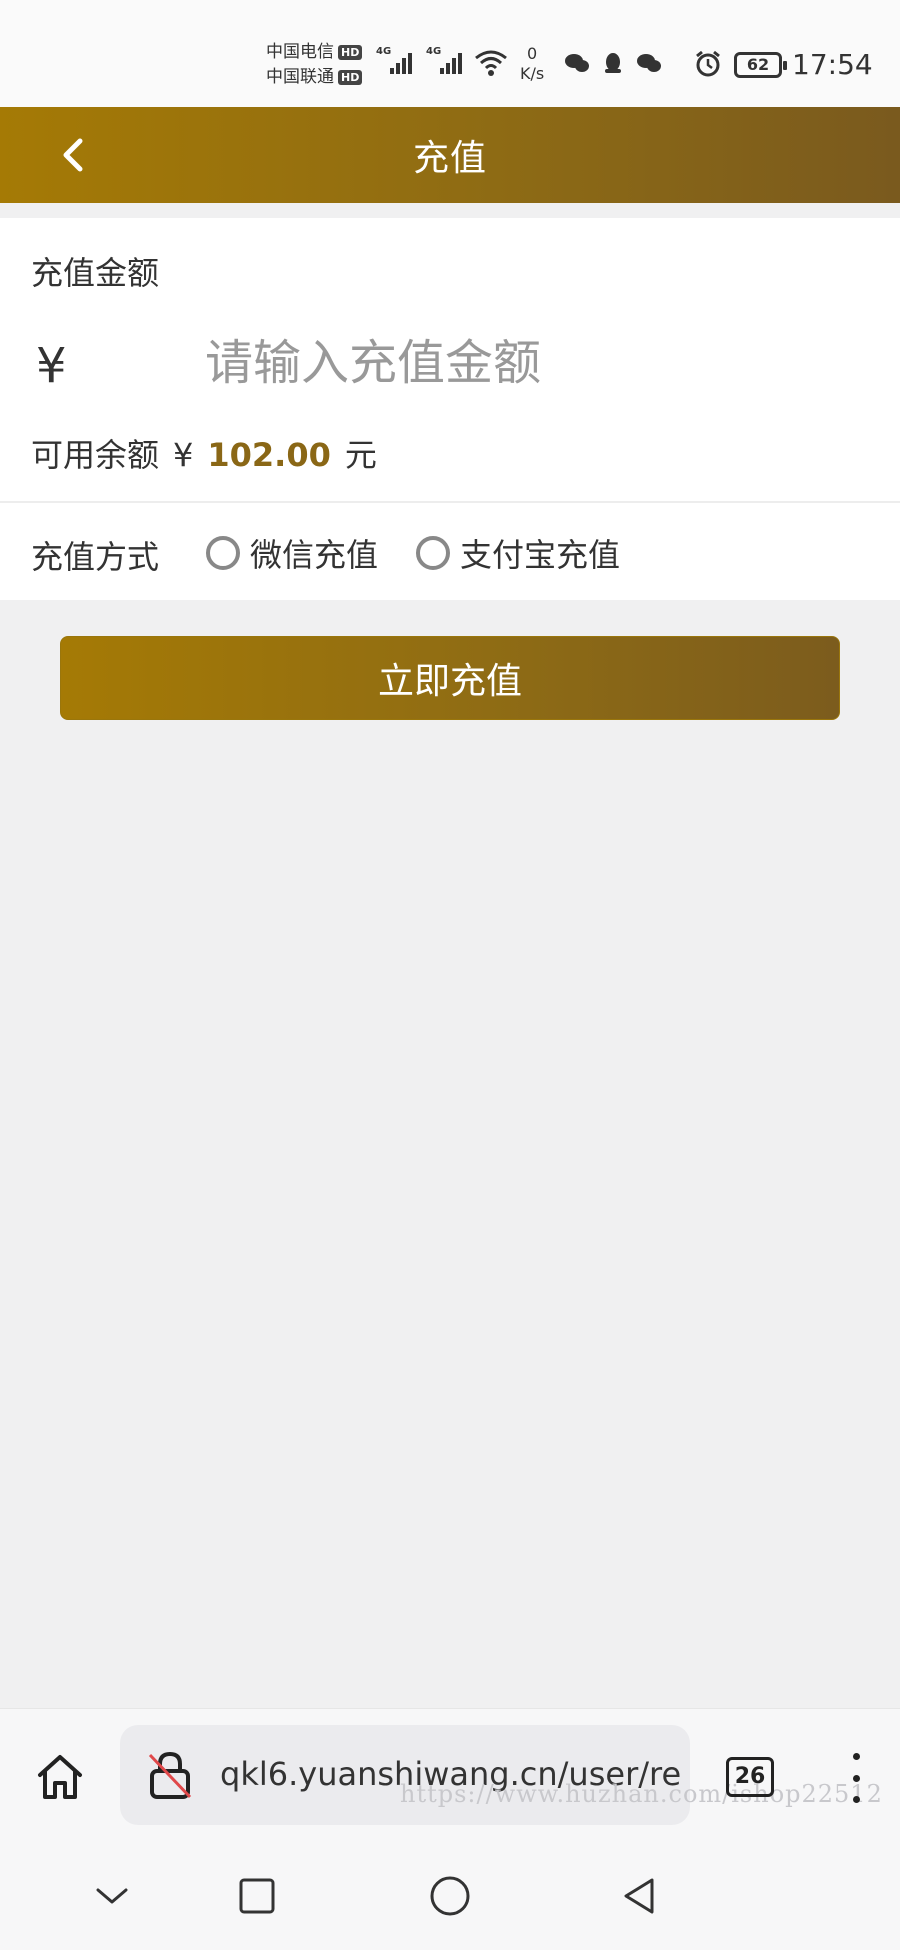  Describe the element at coordinates (60, 1777) in the screenshot. I see `home-icon` at that location.